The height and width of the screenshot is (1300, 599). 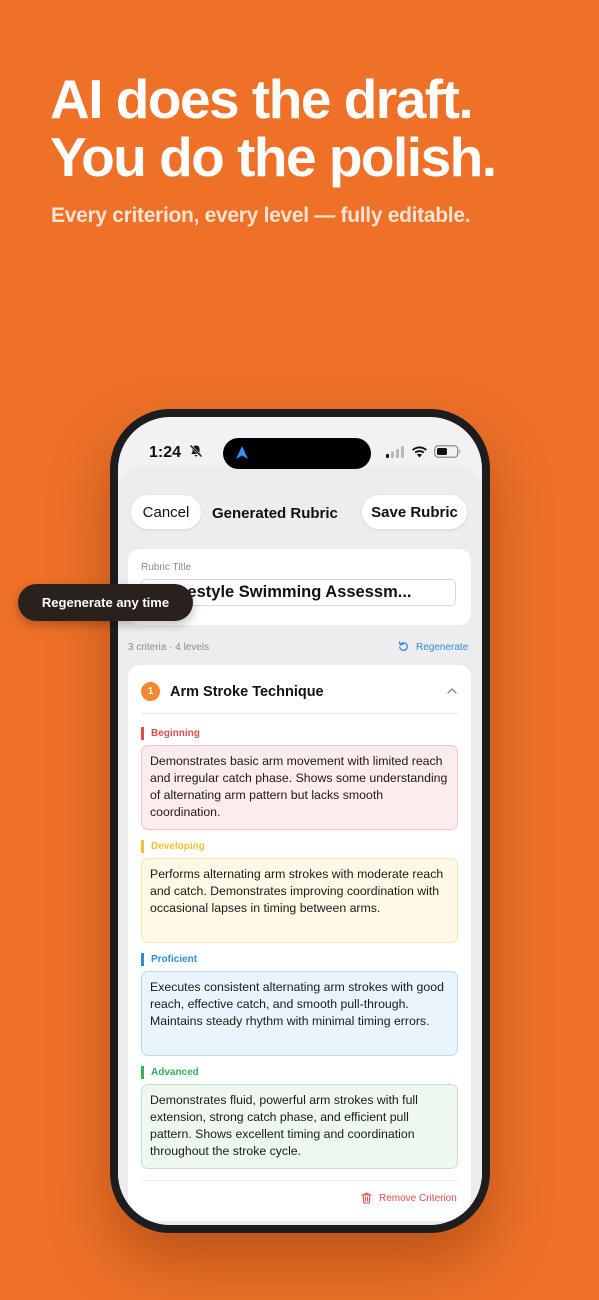 What do you see at coordinates (242, 452) in the screenshot?
I see `navigation-arrow-icon` at bounding box center [242, 452].